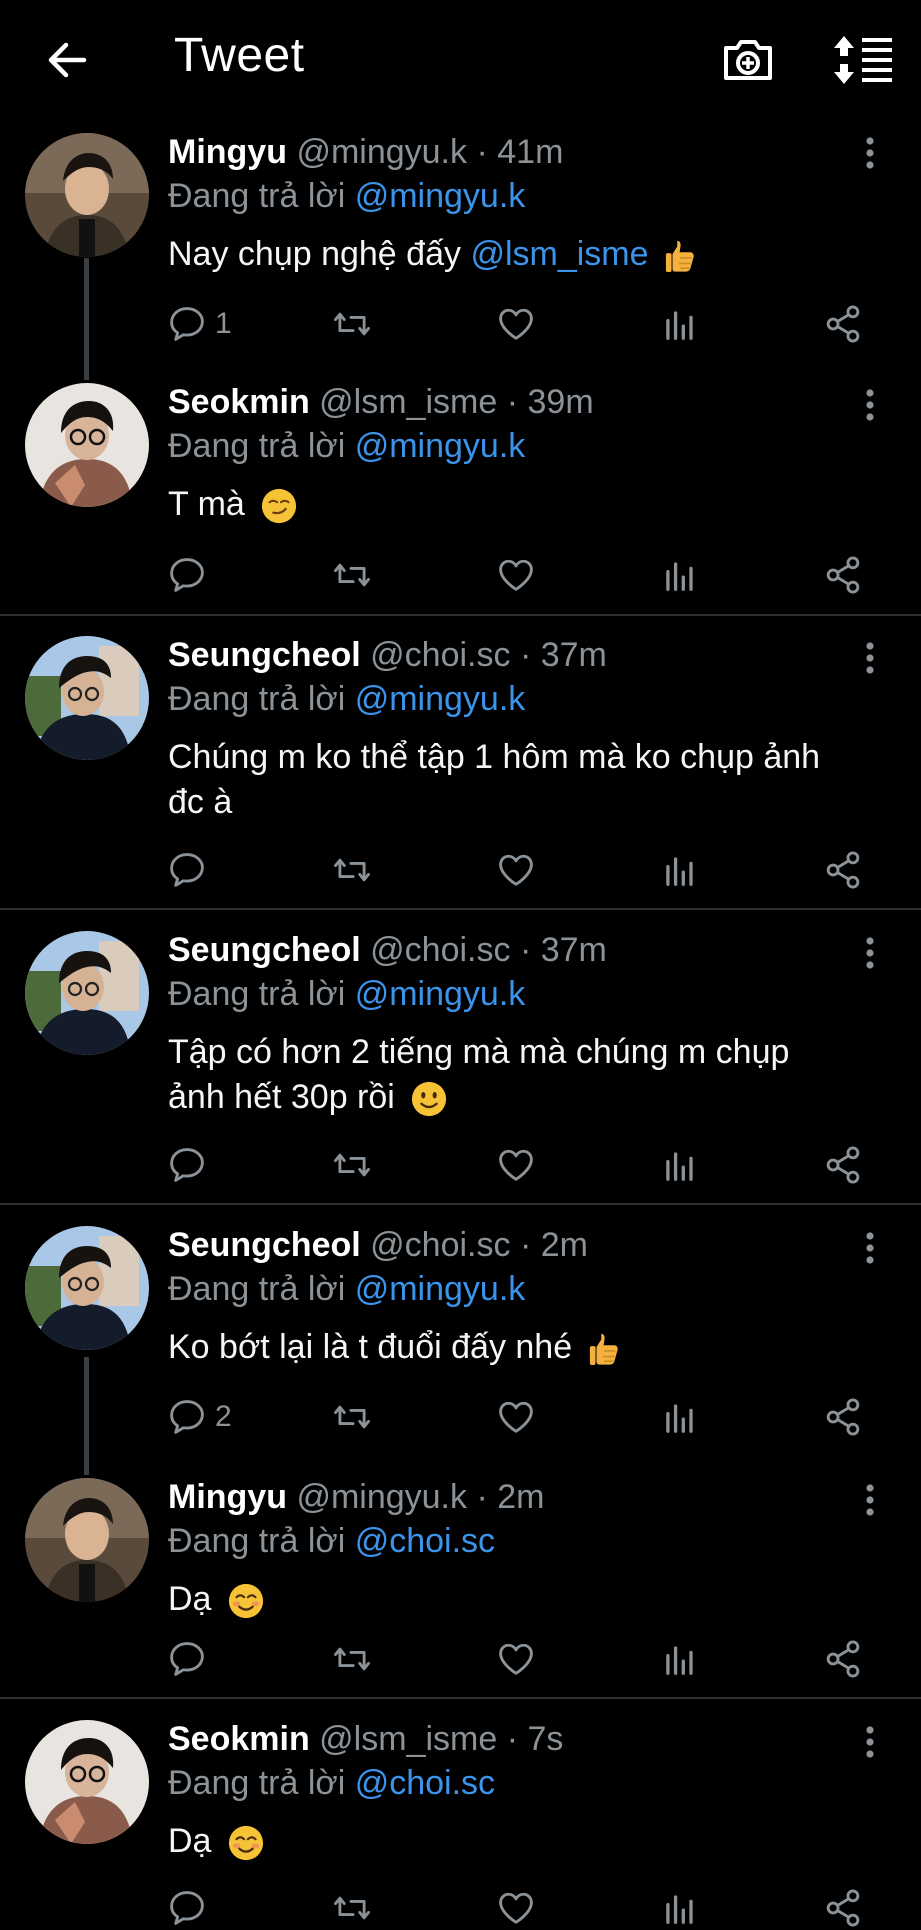 This screenshot has width=921, height=1930. What do you see at coordinates (198, 1417) in the screenshot?
I see `reply-button: 2` at bounding box center [198, 1417].